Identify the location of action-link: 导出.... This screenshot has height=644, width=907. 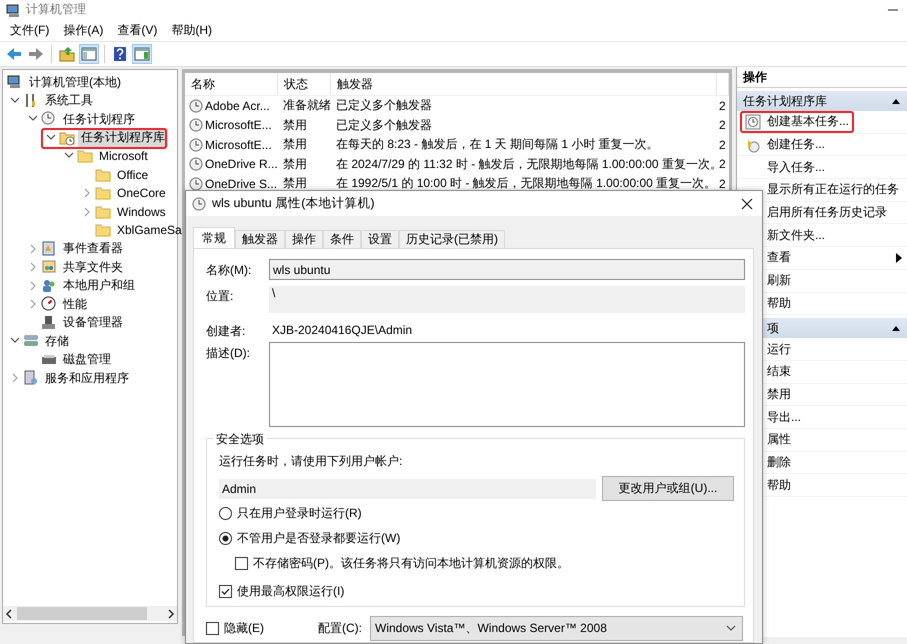
(784, 417).